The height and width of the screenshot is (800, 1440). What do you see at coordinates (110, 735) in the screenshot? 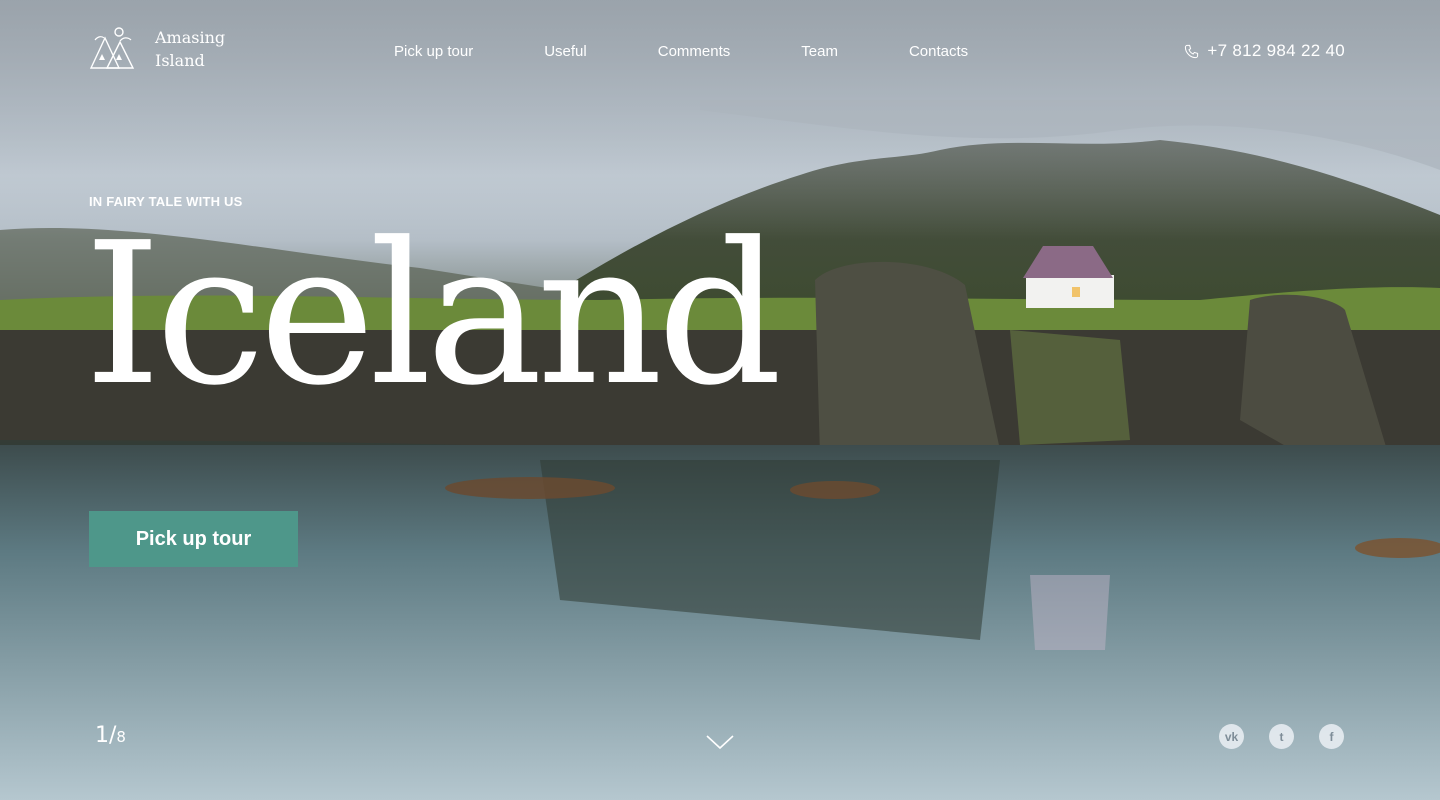
I see `slide-counter: 1/8` at bounding box center [110, 735].